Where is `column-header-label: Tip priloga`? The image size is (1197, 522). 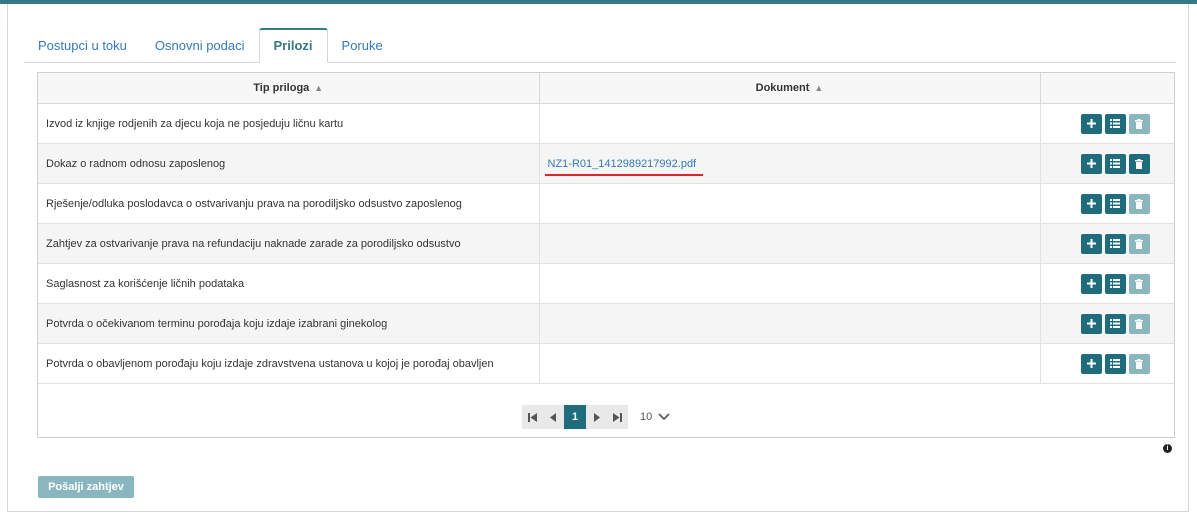 column-header-label: Tip priloga is located at coordinates (281, 88).